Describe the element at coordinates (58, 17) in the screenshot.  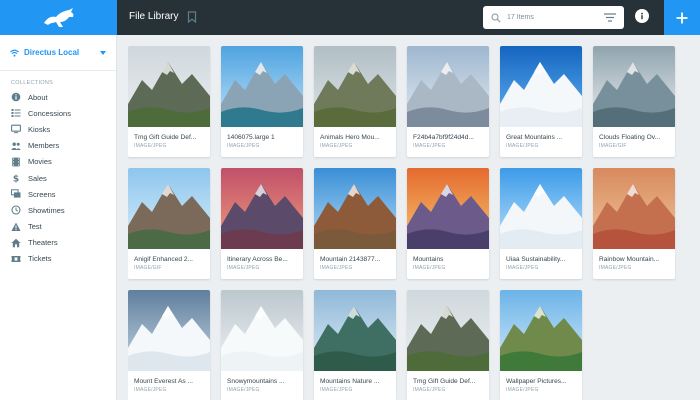
I see `app-logo` at that location.